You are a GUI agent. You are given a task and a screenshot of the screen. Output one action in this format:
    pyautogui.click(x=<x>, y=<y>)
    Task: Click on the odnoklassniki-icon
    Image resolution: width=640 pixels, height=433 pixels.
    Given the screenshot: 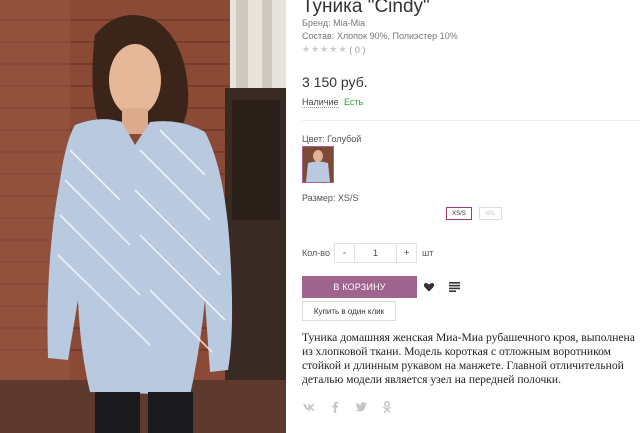 What is the action you would take?
    pyautogui.click(x=387, y=407)
    